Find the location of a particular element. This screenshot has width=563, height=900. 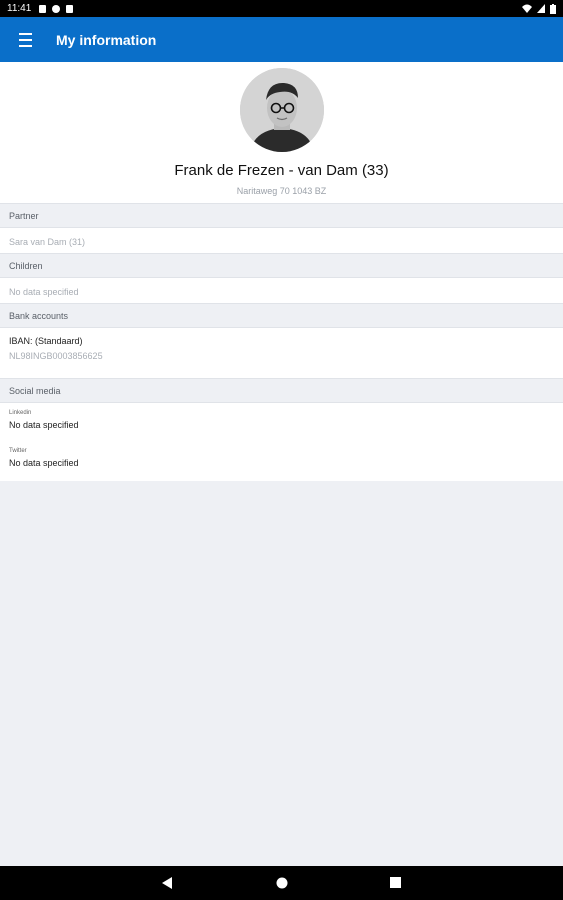

partner-header: Partner is located at coordinates (281, 215).